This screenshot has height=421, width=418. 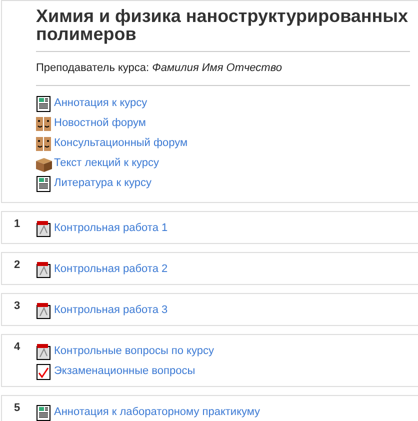 What do you see at coordinates (103, 183) in the screenshot?
I see `resource-link: Литература к курсу` at bounding box center [103, 183].